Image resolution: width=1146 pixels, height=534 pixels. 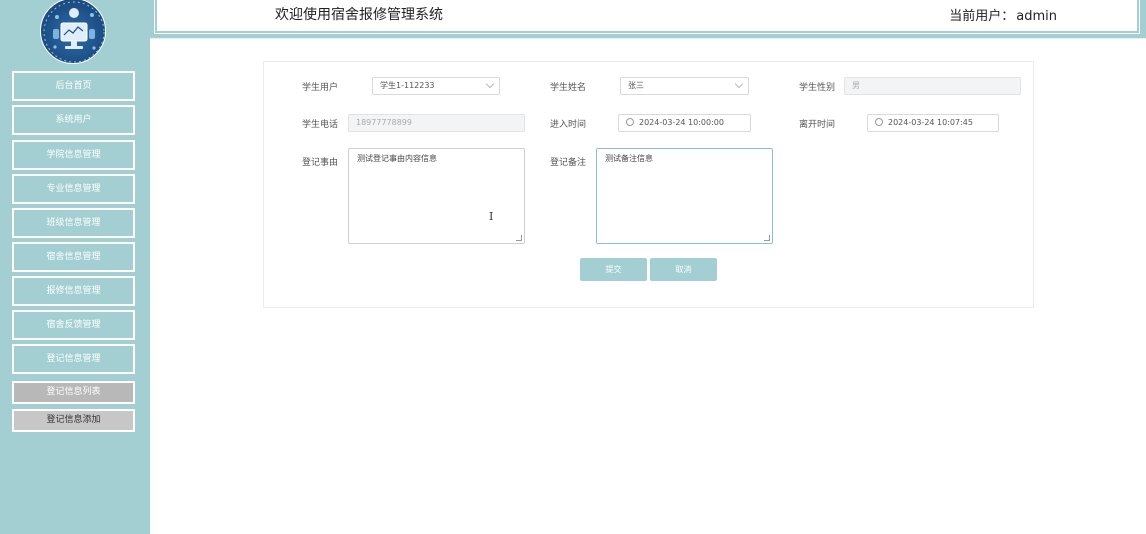 I want to click on student-user-select: 学生1-112233, so click(x=436, y=86).